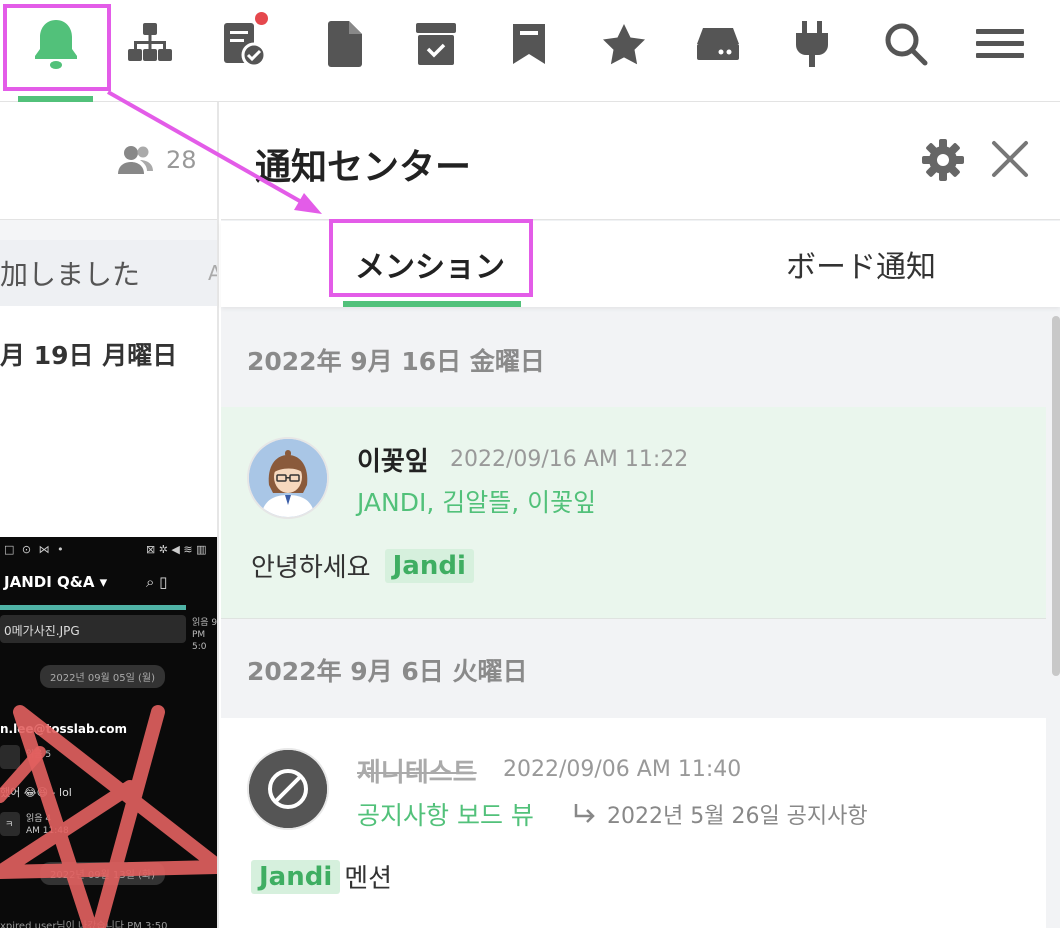 The height and width of the screenshot is (928, 1060). What do you see at coordinates (363, 167) in the screenshot?
I see `notification-center-title: 通知センター` at bounding box center [363, 167].